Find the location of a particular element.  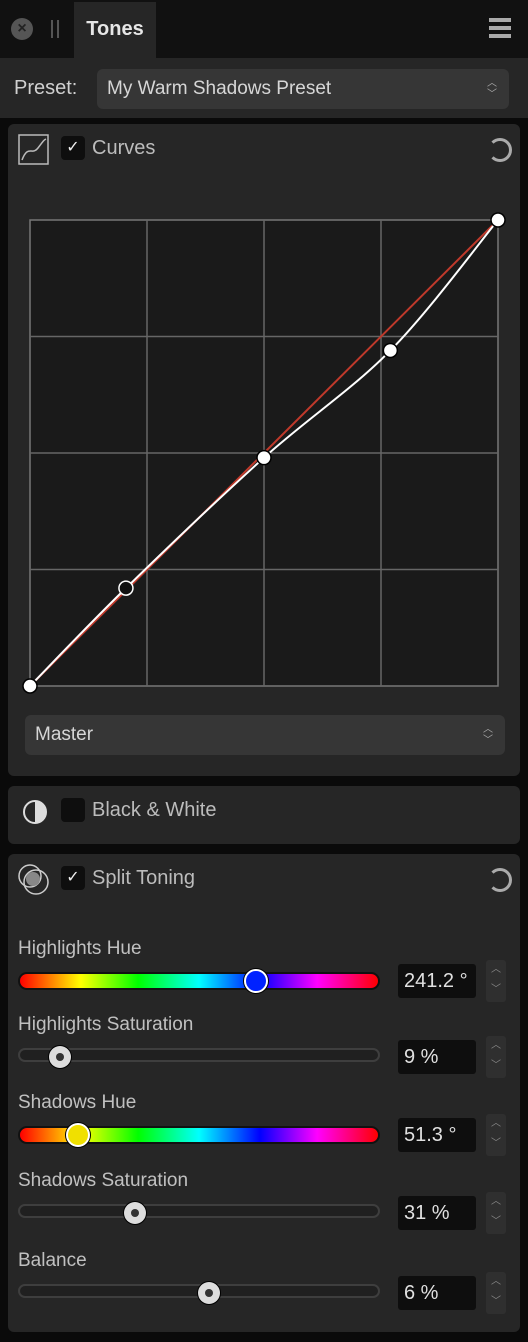

curve-graph-icon is located at coordinates (33, 149).